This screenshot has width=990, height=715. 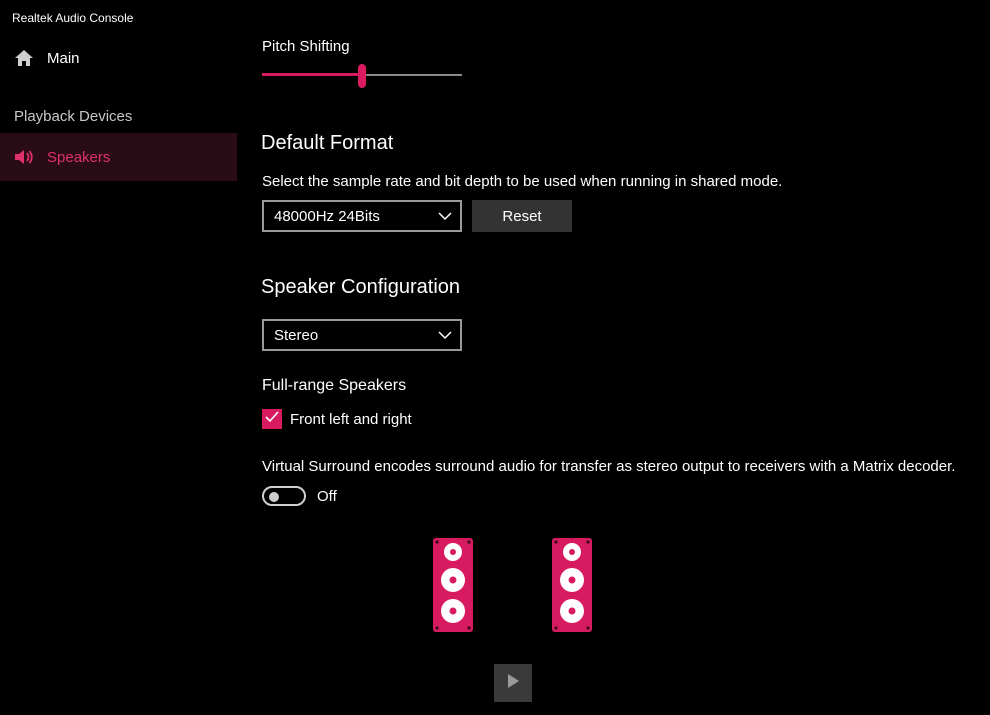 I want to click on sidebar-item-label: Speakers, so click(x=79, y=157).